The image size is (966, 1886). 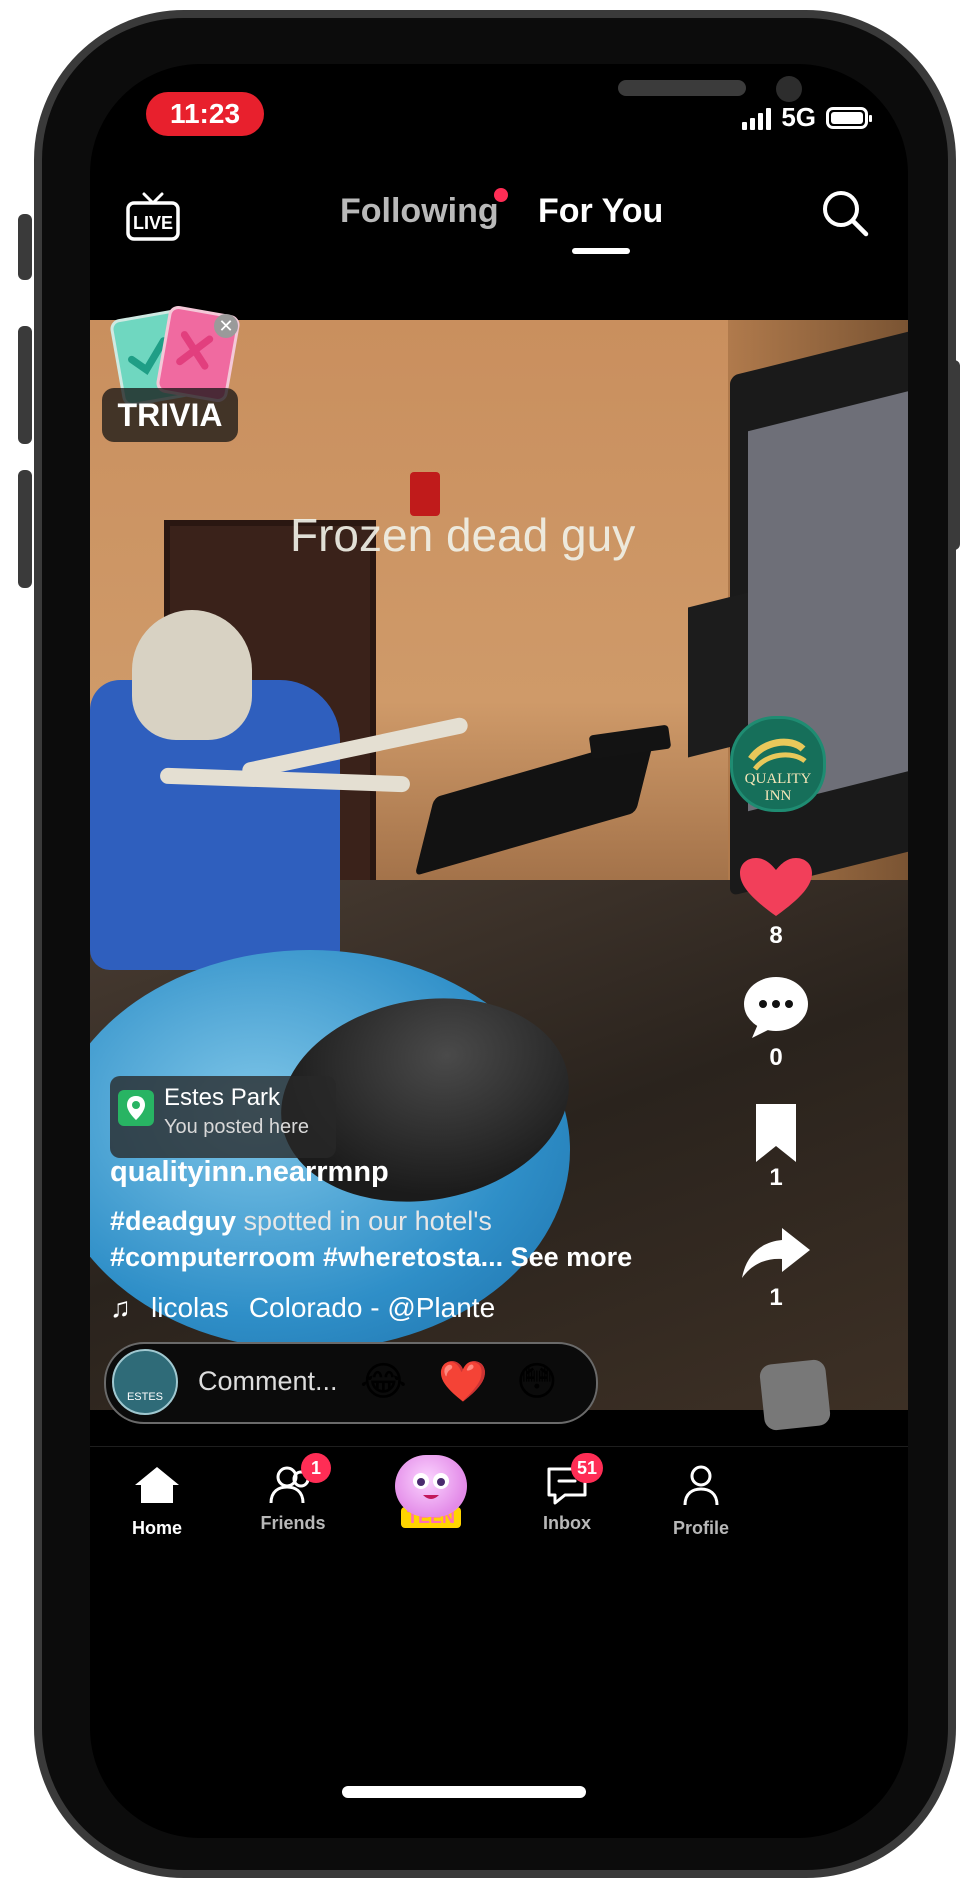 I want to click on volume-down-button, so click(x=25, y=529).